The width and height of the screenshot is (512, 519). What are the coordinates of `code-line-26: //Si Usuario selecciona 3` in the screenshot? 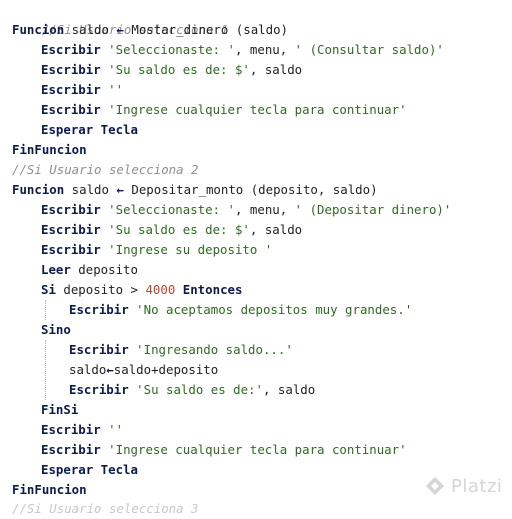 It's located at (105, 509).